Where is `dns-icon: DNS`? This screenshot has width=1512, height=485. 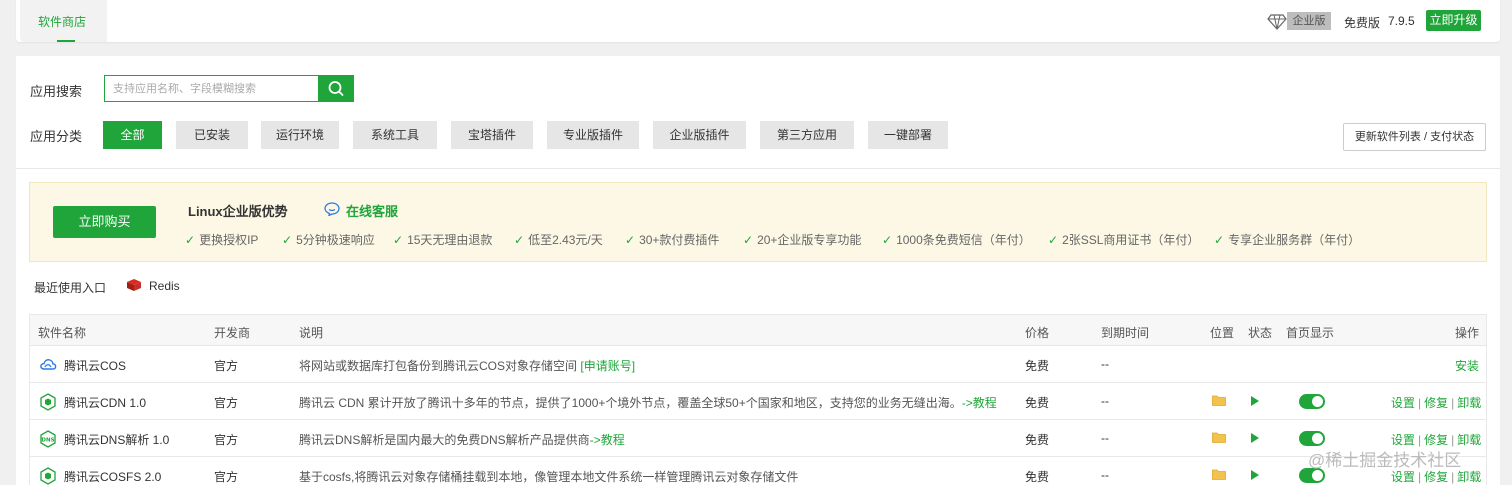
dns-icon: DNS is located at coordinates (48, 439).